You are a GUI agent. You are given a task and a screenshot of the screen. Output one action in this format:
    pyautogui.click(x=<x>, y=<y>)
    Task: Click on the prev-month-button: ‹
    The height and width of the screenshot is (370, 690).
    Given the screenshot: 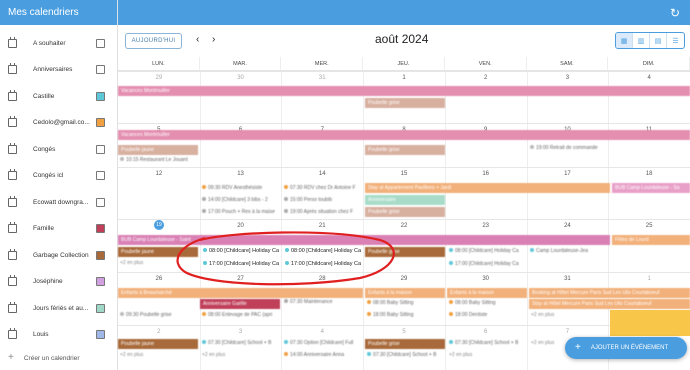 What is the action you would take?
    pyautogui.click(x=197, y=39)
    